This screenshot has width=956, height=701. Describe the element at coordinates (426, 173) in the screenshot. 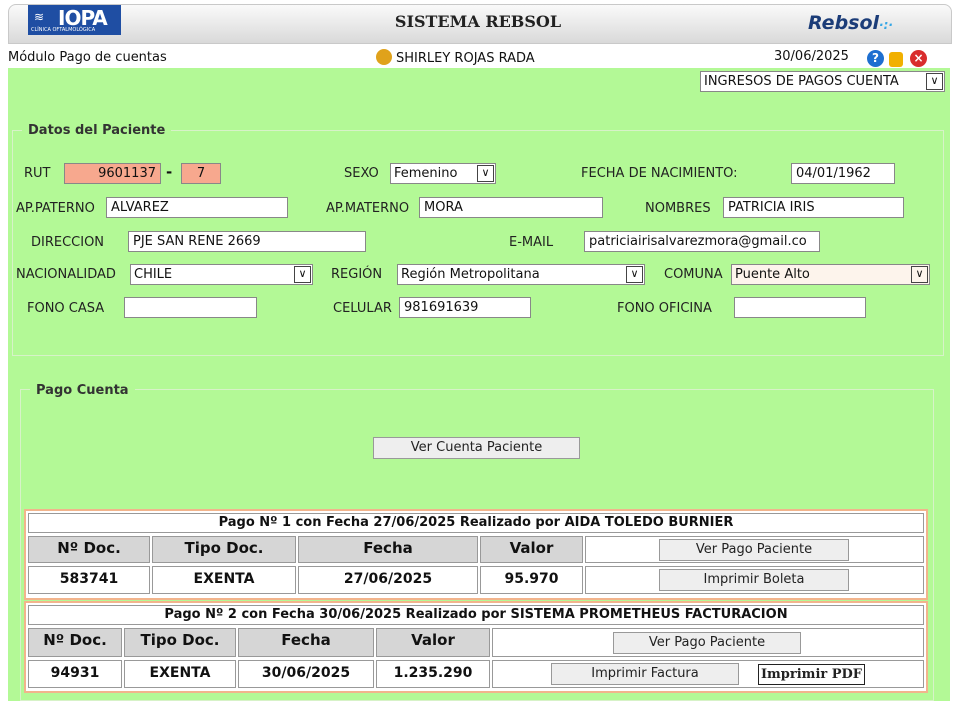

I see `sexo-value: Femenino` at that location.